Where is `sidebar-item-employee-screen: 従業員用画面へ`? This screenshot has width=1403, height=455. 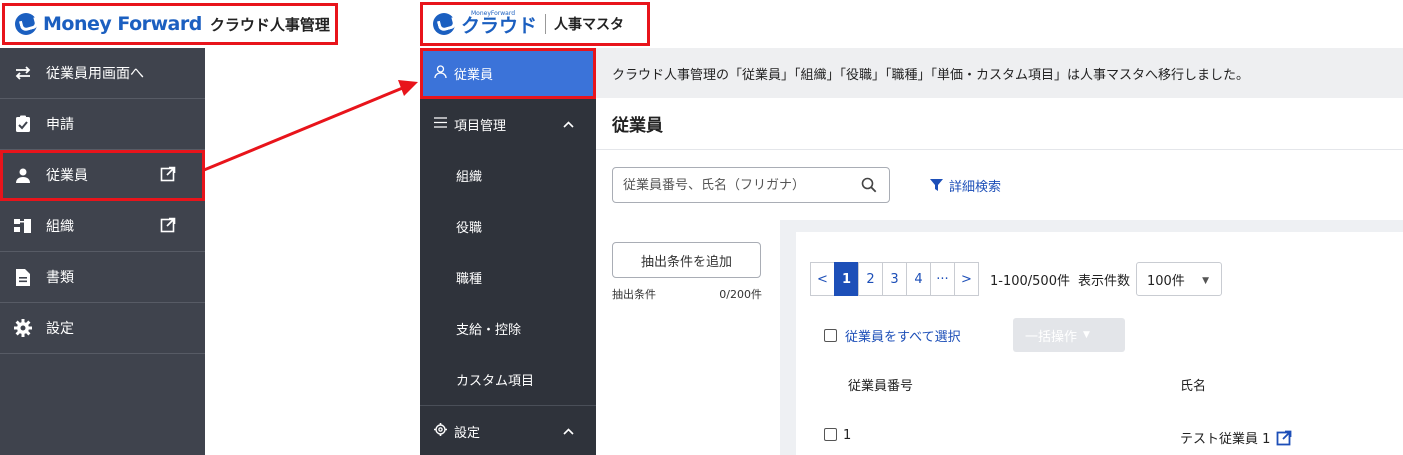
sidebar-item-employee-screen: 従業員用画面へ is located at coordinates (102, 73).